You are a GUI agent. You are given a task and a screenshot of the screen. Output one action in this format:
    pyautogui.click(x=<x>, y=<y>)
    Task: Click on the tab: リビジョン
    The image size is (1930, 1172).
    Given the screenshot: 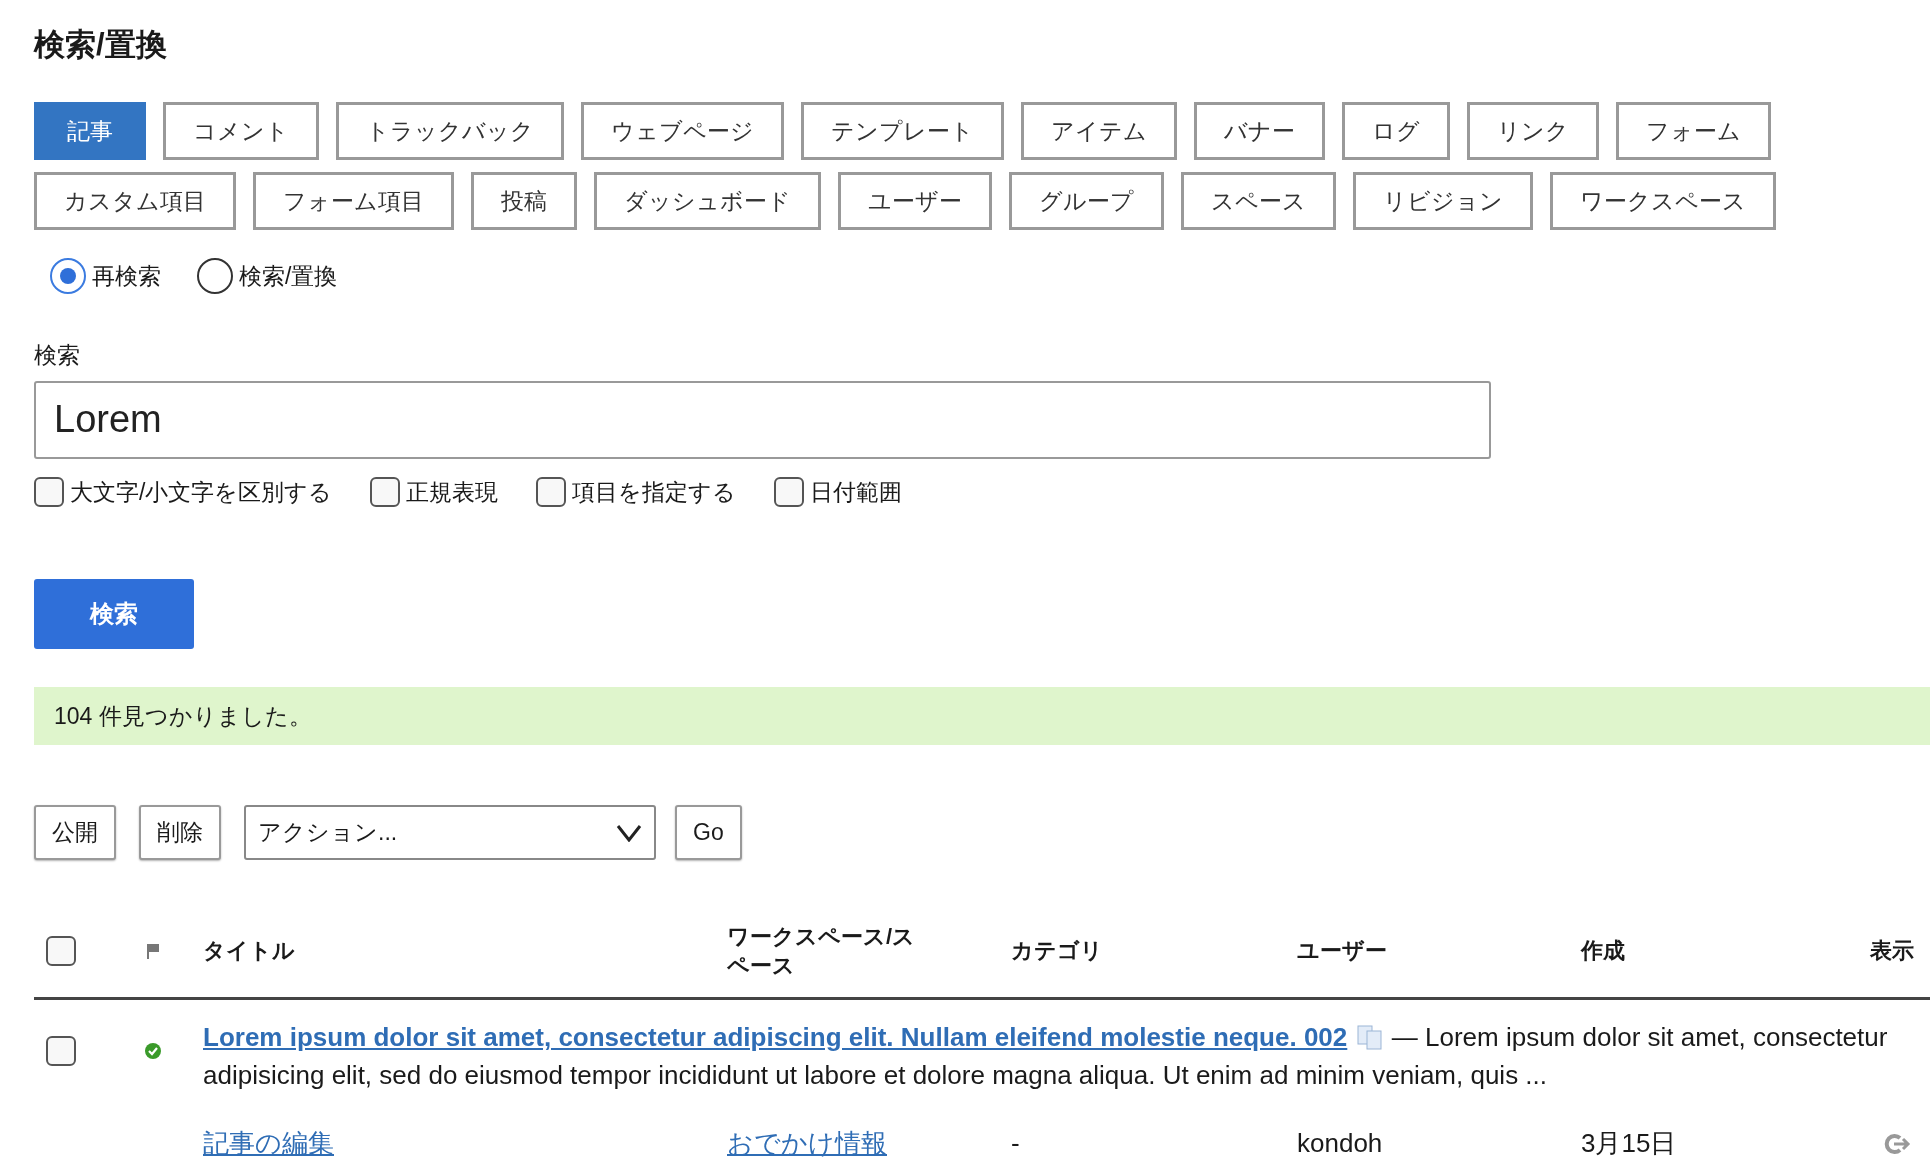 What is the action you would take?
    pyautogui.click(x=1443, y=201)
    